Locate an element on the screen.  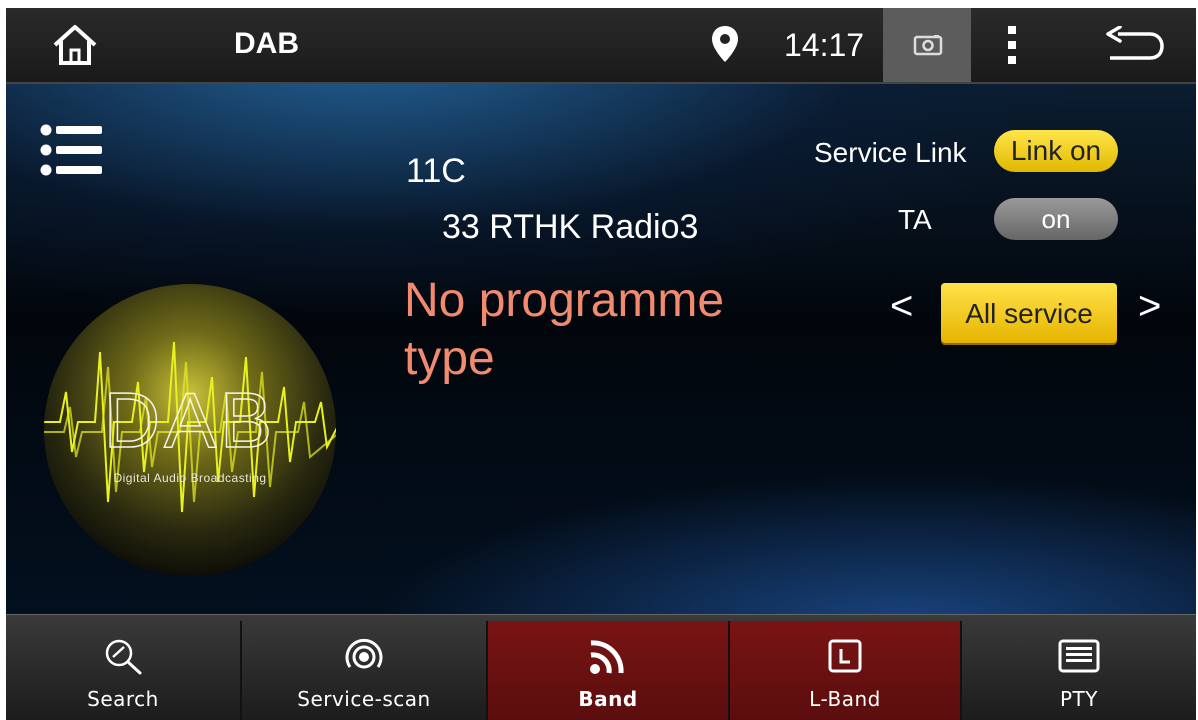
search-label: Search is located at coordinates (123, 699).